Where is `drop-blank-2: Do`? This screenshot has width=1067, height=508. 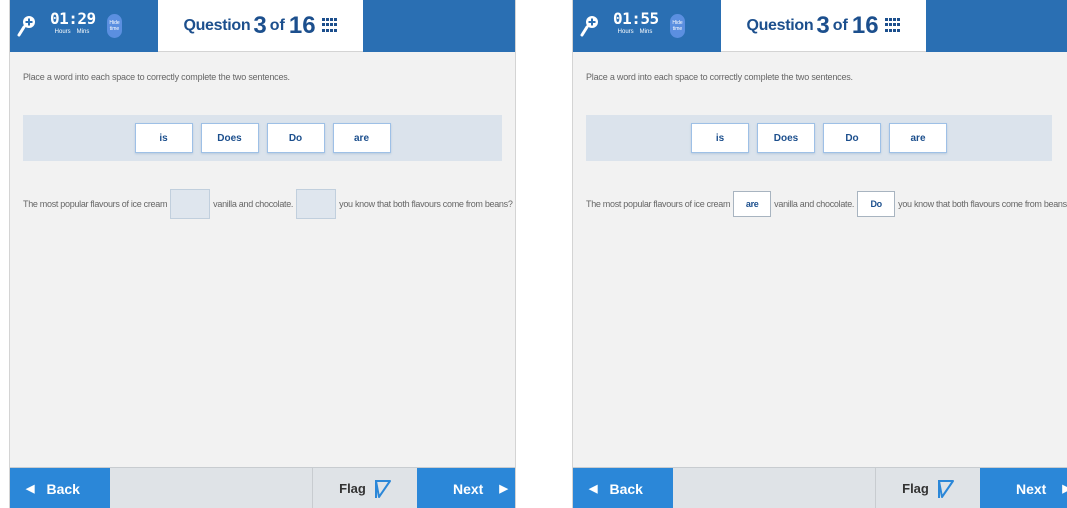
drop-blank-2: Do is located at coordinates (876, 204).